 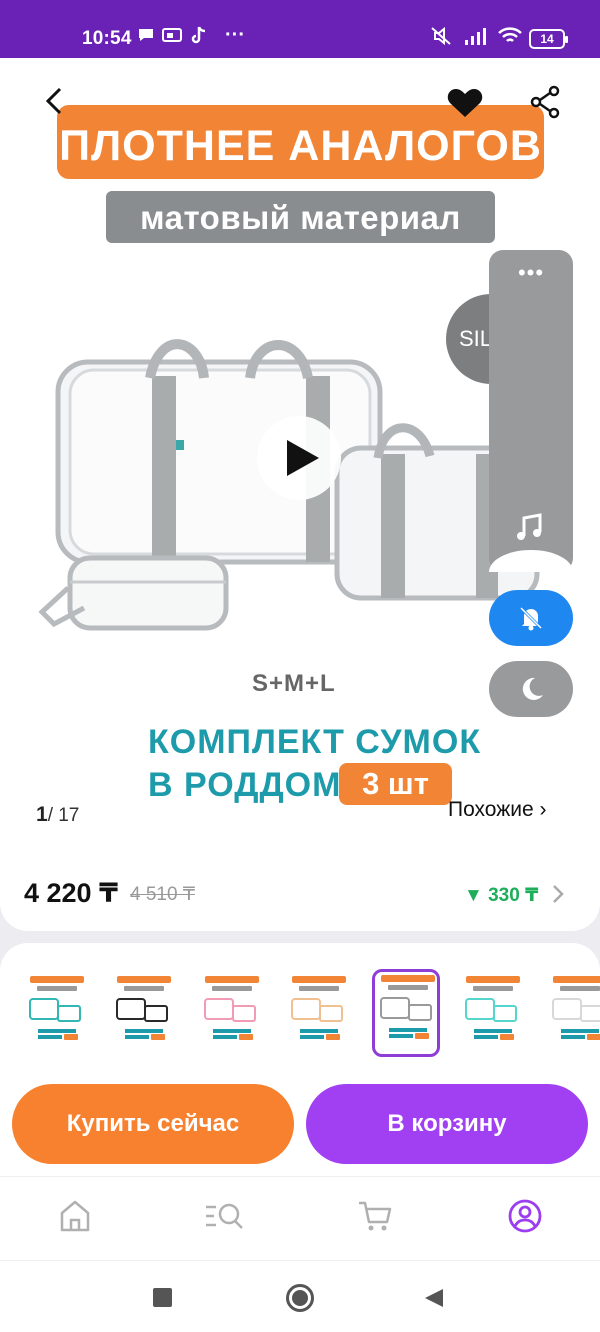 What do you see at coordinates (406, 1013) in the screenshot?
I see `thumbnail-selected` at bounding box center [406, 1013].